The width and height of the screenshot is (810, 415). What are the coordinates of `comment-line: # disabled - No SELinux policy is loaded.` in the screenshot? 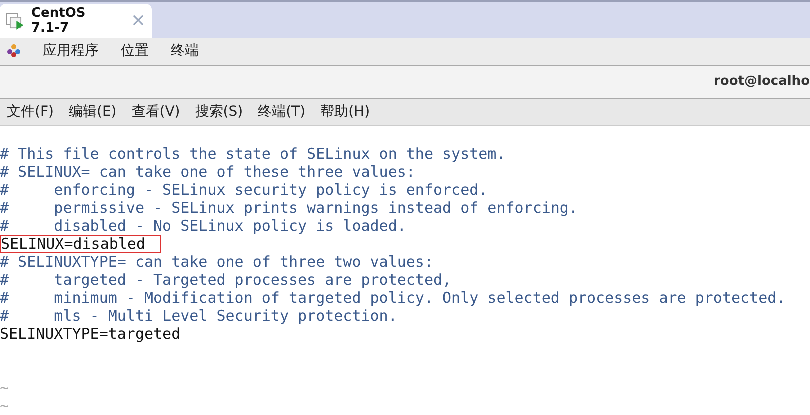 It's located at (203, 226).